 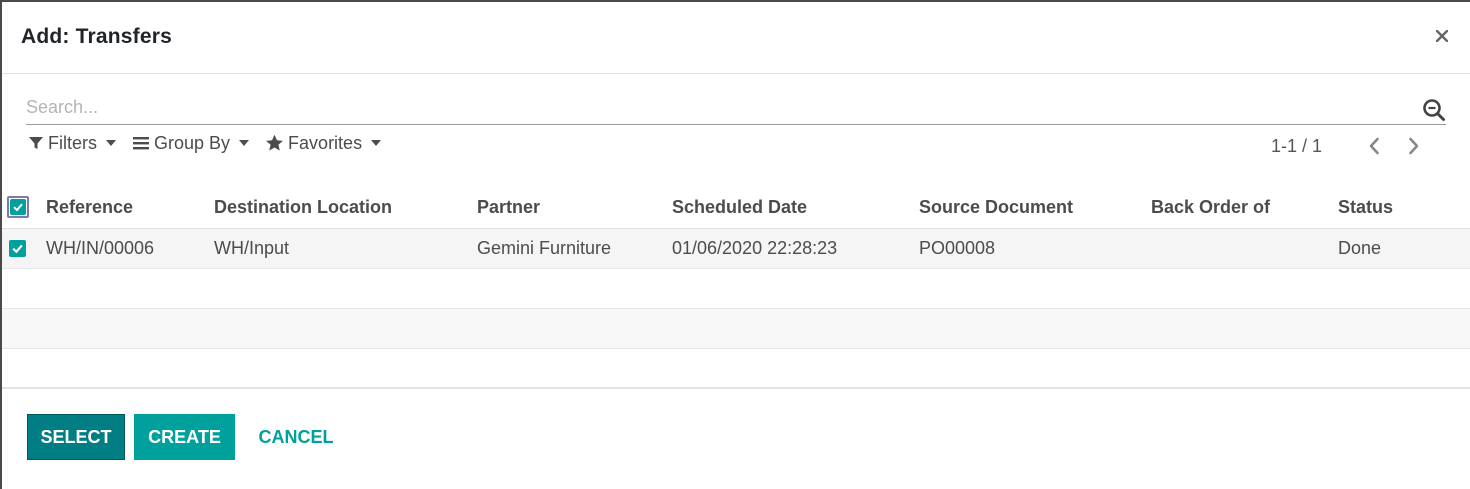 I want to click on column-header-destination-location: Destination Location, so click(x=345, y=208).